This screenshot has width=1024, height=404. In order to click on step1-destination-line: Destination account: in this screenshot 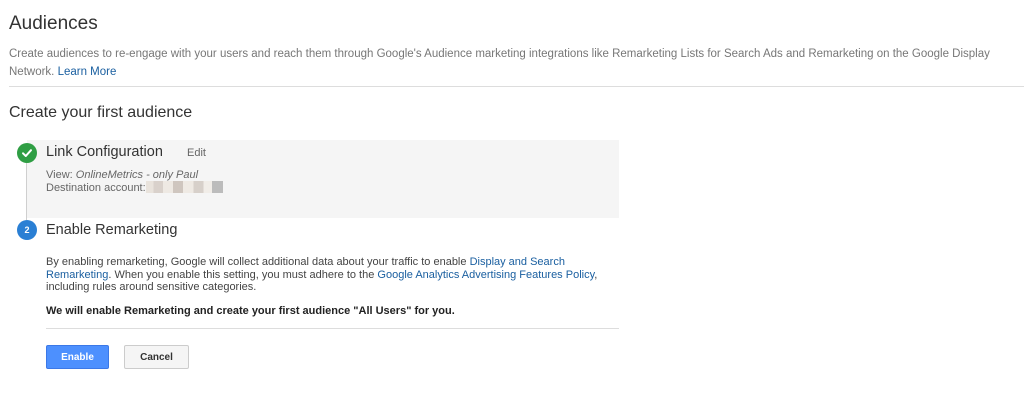, I will do `click(134, 188)`.